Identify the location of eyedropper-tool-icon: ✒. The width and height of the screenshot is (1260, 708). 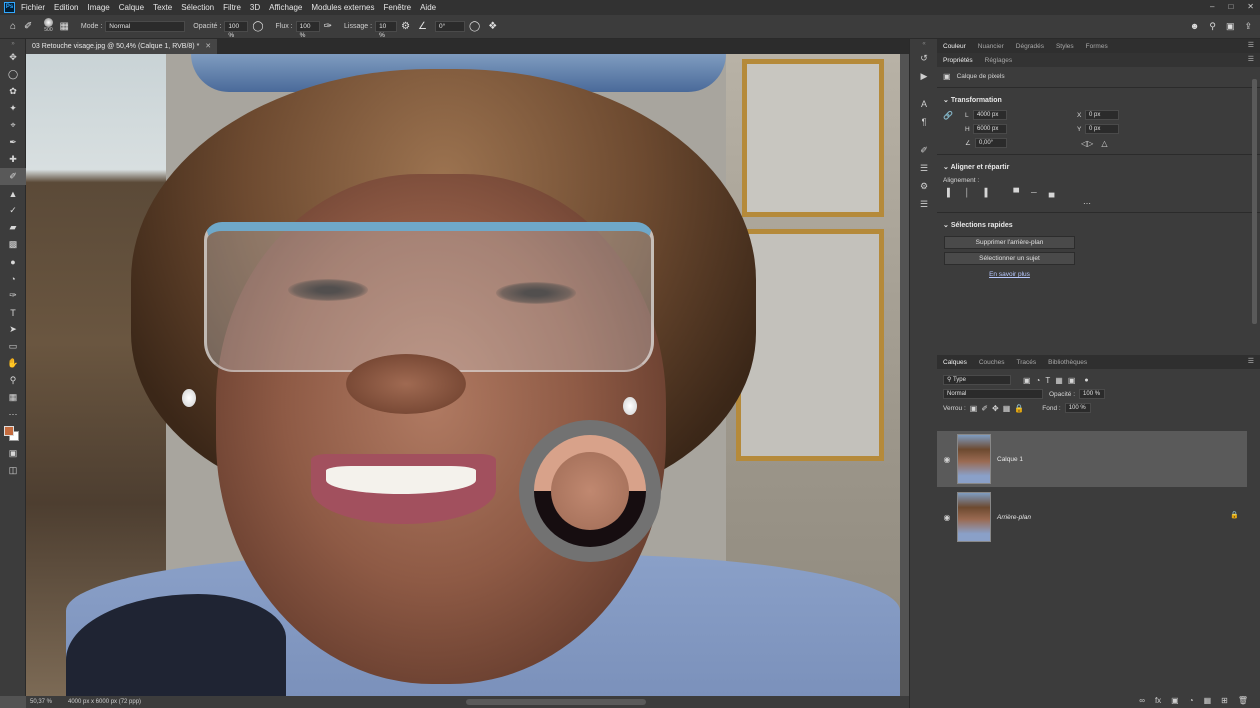
(13, 142).